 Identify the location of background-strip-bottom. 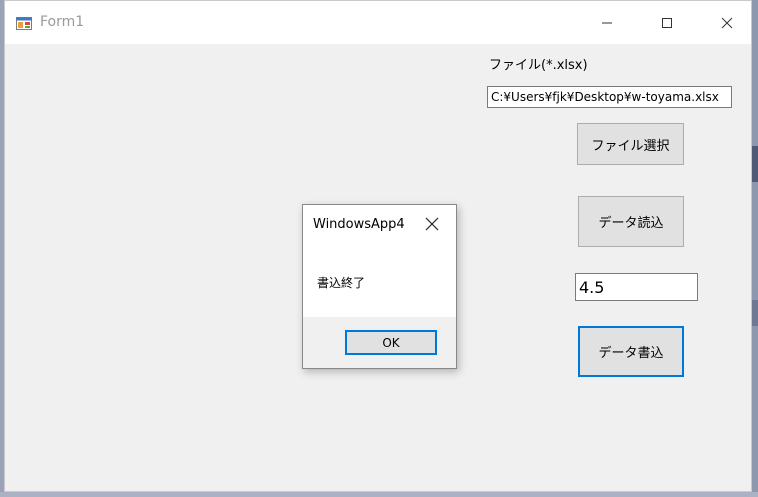
(379, 494).